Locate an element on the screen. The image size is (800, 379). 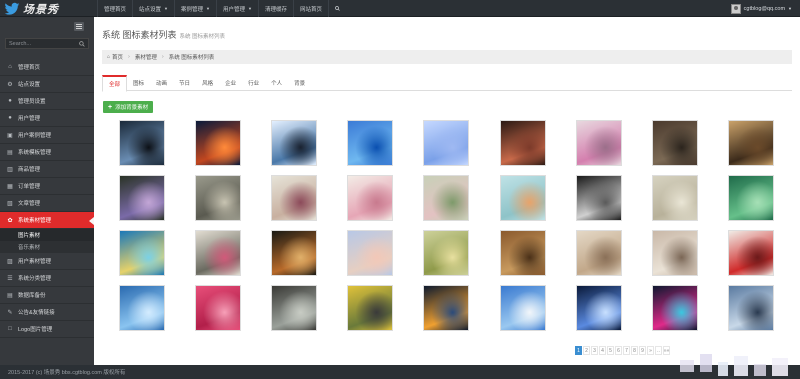
sidebar-item: ⌂ 管理首页 is located at coordinates (47, 67).